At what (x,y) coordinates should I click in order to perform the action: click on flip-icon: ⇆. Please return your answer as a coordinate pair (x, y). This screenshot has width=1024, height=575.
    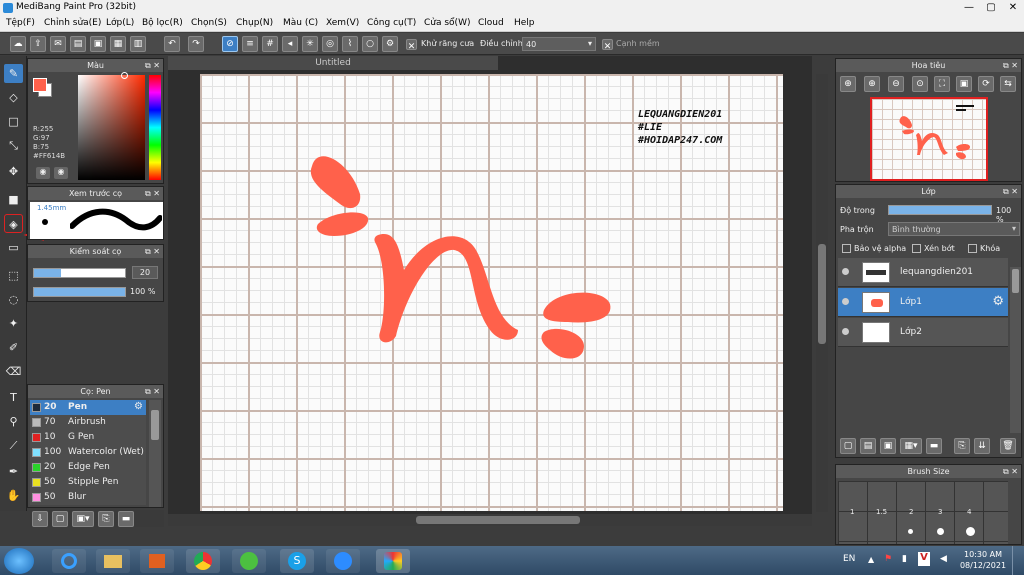
    Looking at the image, I should click on (1008, 84).